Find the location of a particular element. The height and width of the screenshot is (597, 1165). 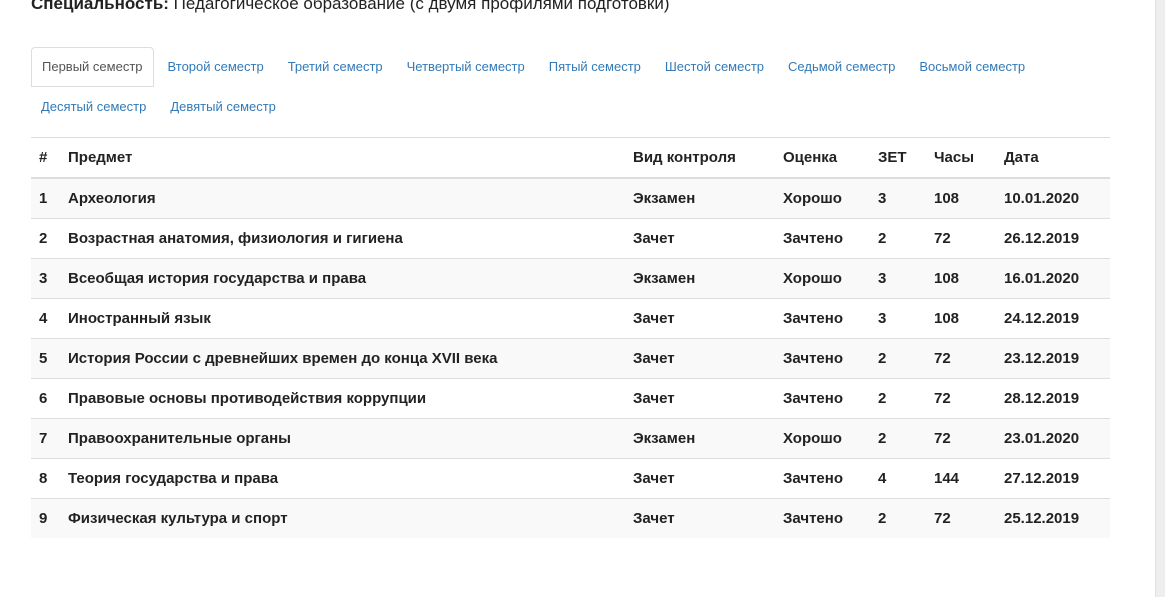

tab-row-2: Десятый семестр Девятый семестр is located at coordinates (160, 107).